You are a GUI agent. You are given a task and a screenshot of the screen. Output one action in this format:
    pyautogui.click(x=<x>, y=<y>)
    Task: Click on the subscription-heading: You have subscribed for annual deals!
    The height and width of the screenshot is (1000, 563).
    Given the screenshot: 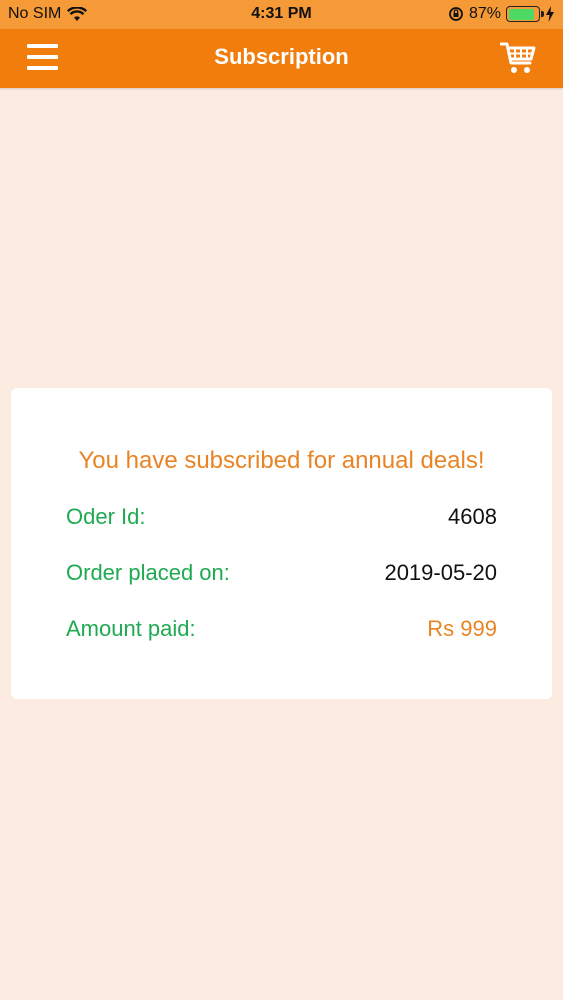 What is the action you would take?
    pyautogui.click(x=281, y=460)
    